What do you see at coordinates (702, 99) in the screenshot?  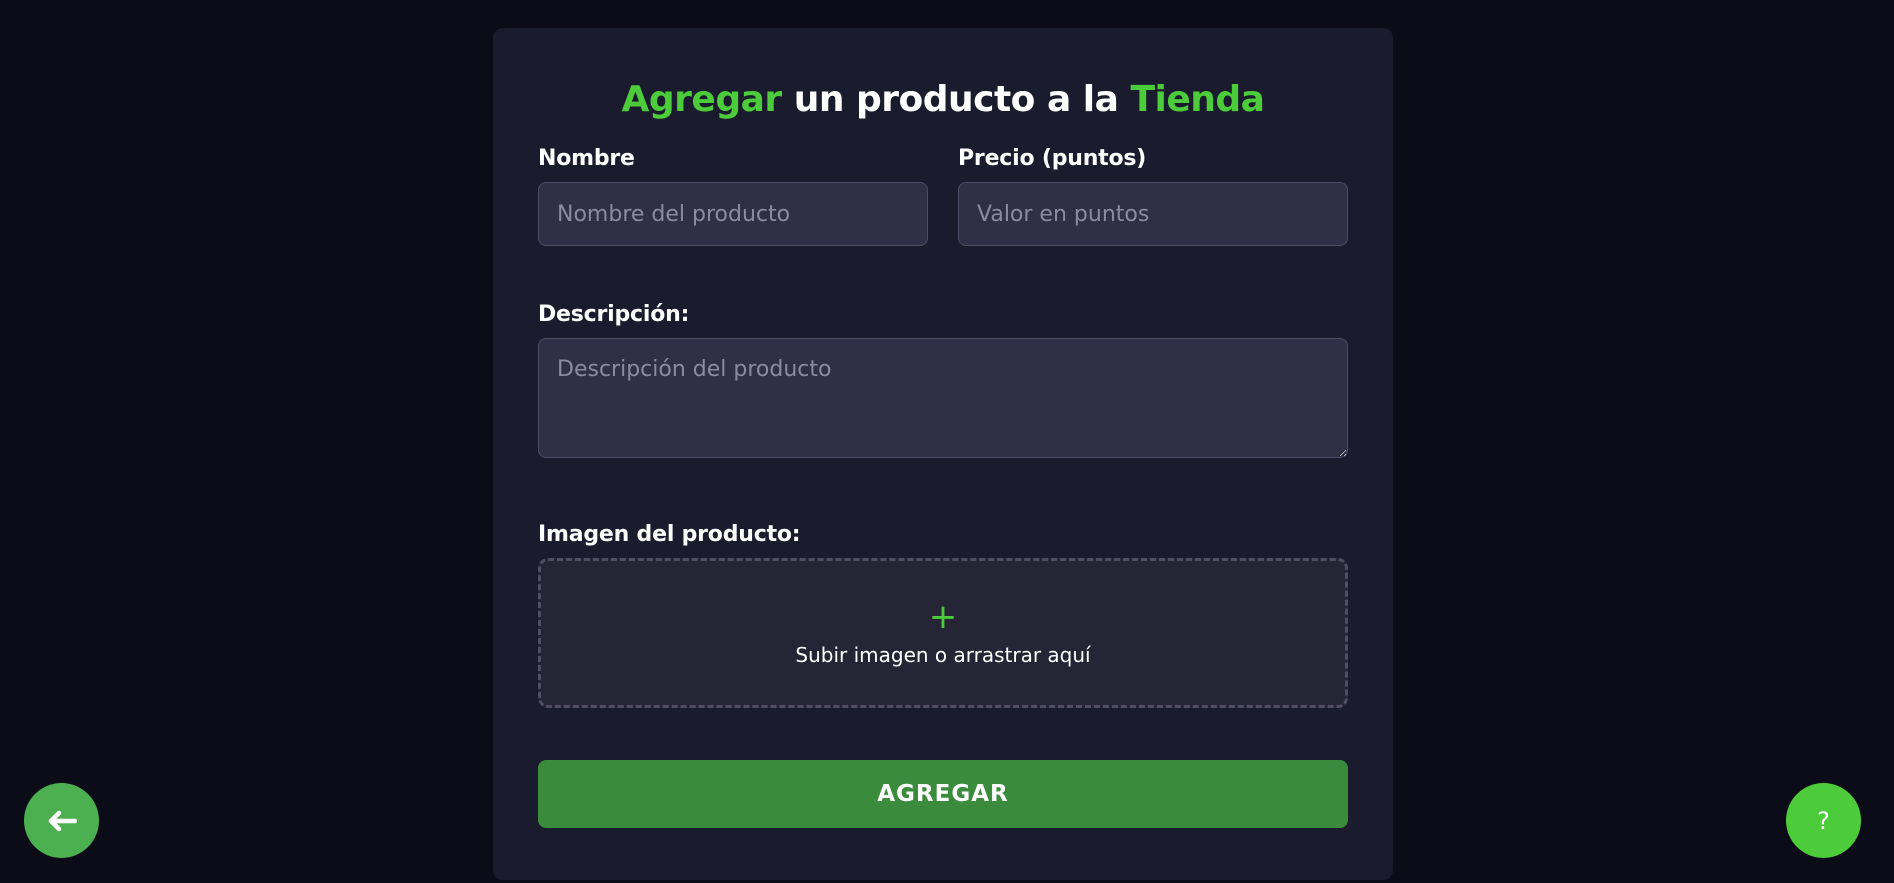 I see `title-accent-agregar: Agregar` at bounding box center [702, 99].